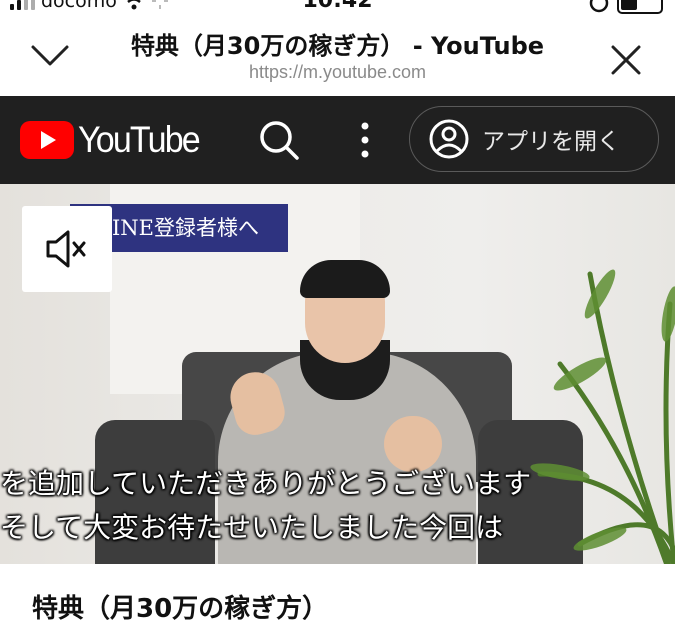  What do you see at coordinates (47, 140) in the screenshot?
I see `youtube-play-logo-icon` at bounding box center [47, 140].